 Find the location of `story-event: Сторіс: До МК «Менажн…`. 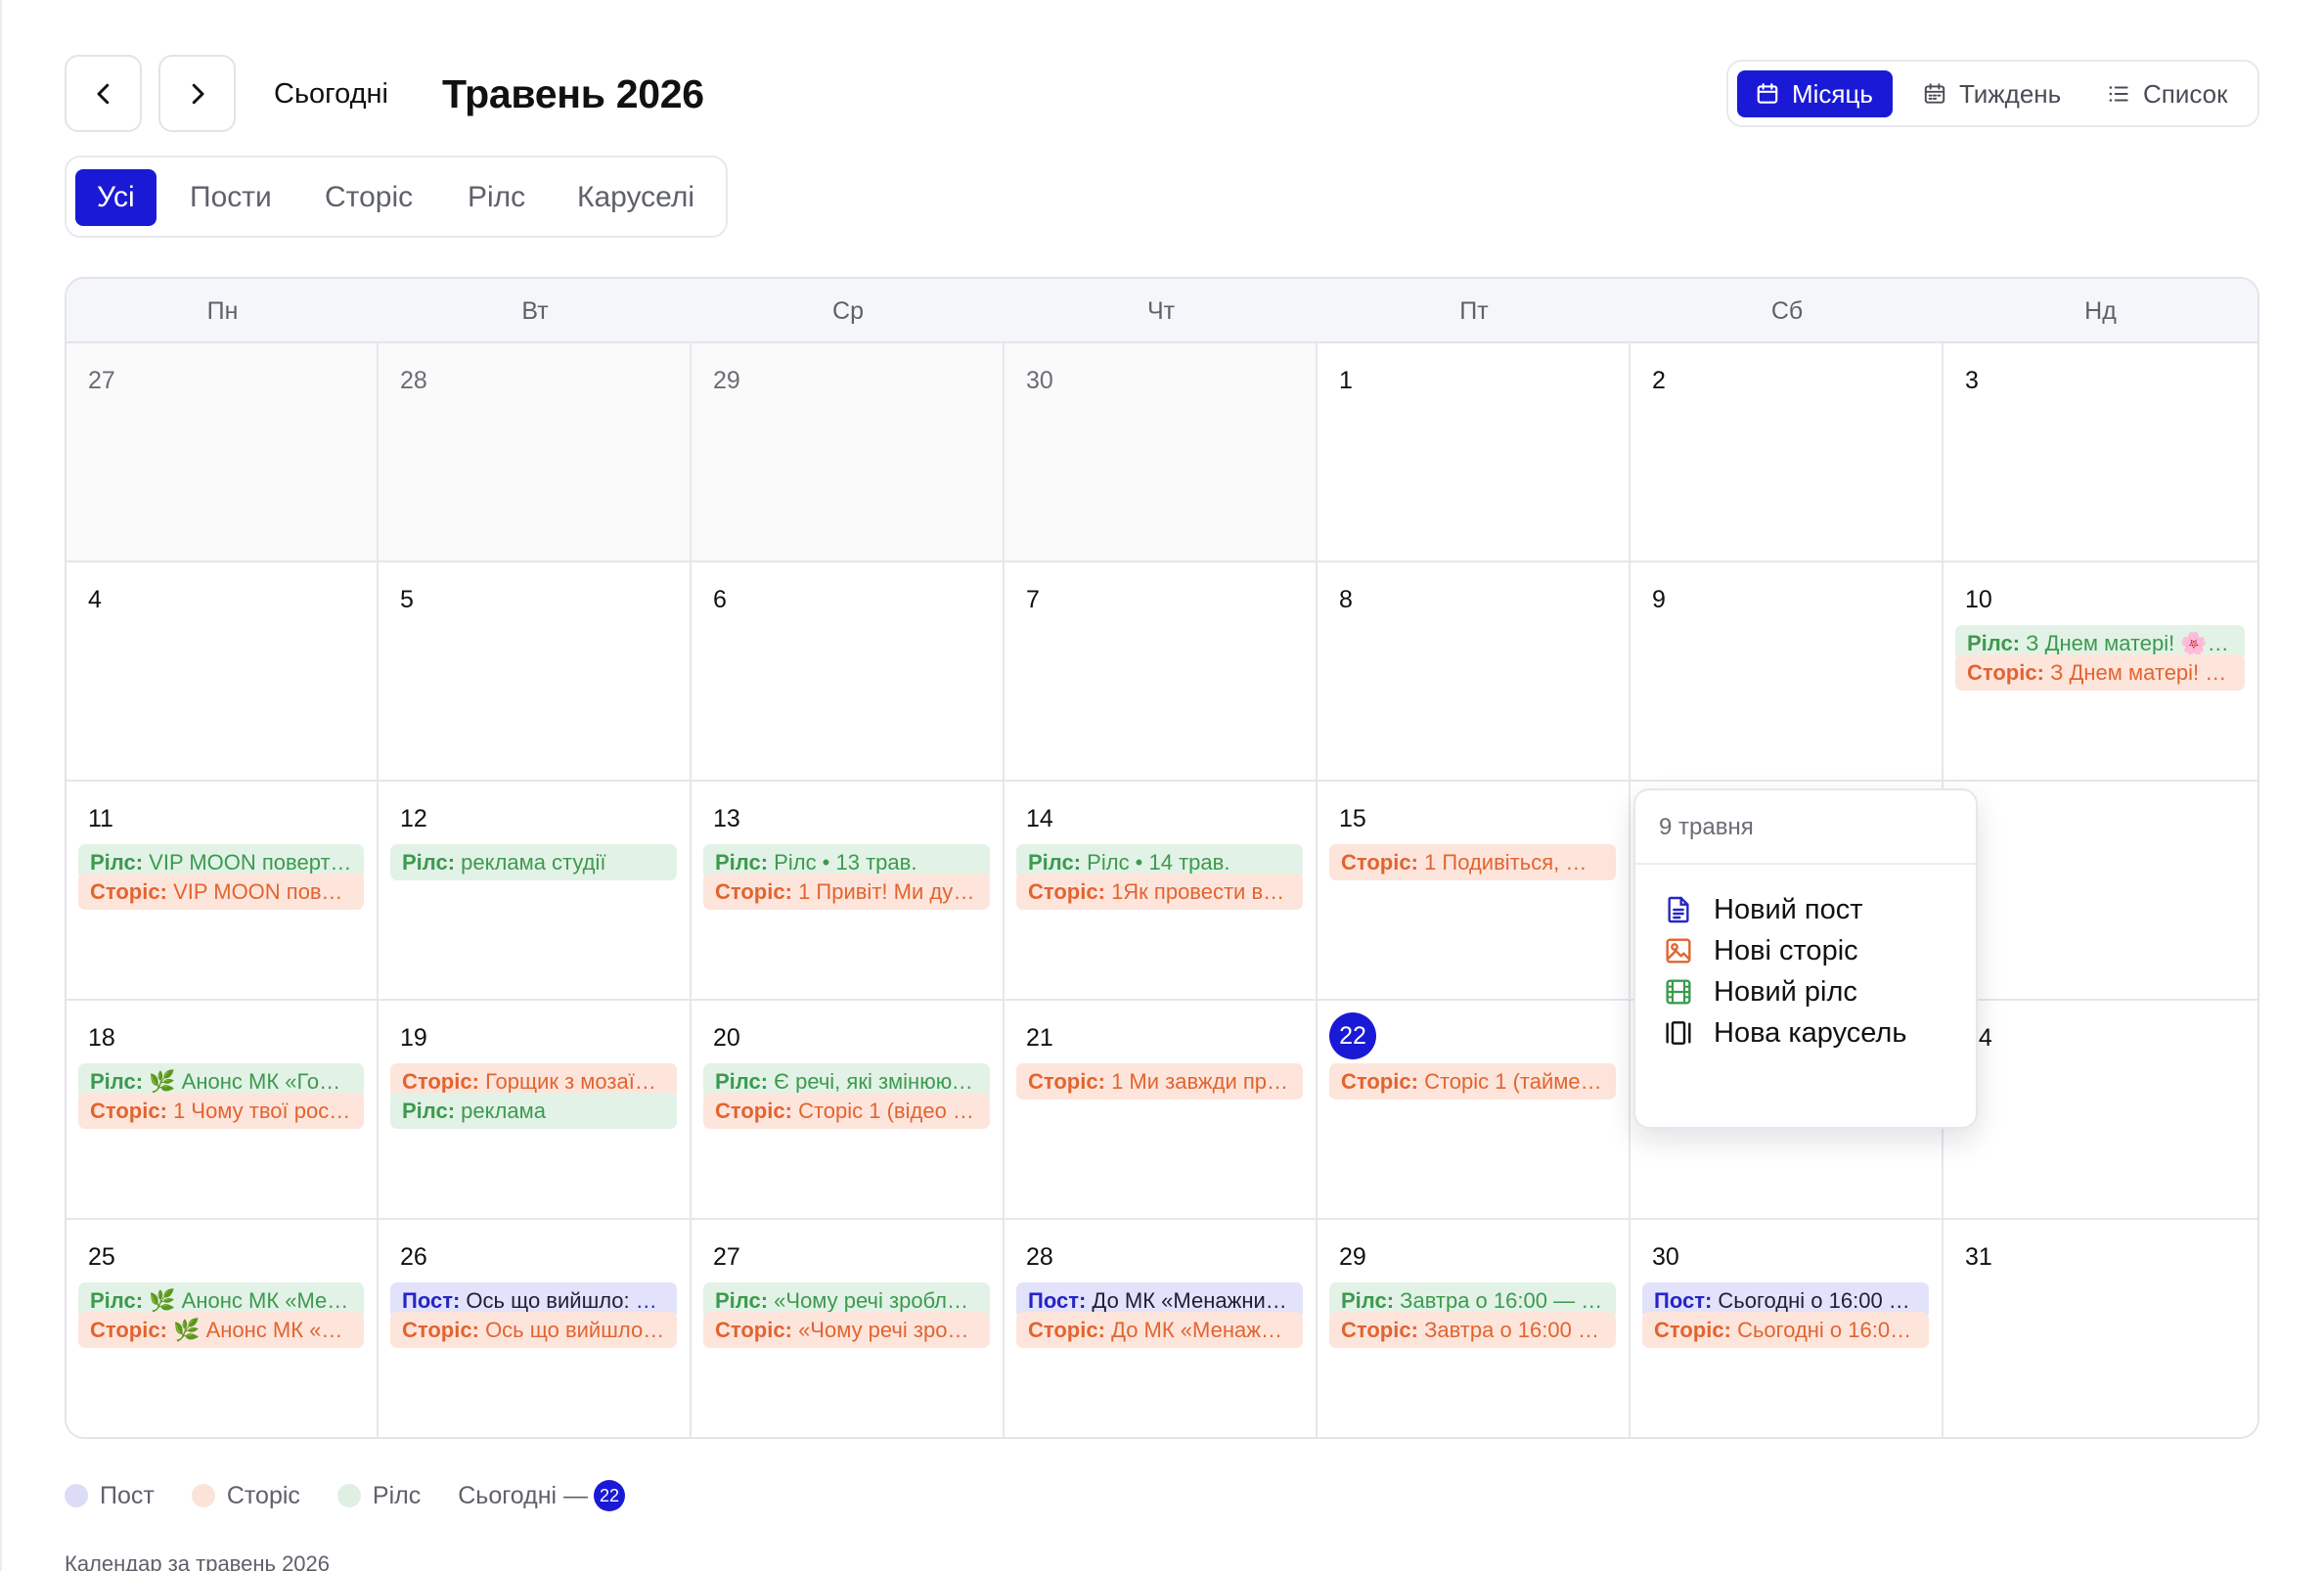

story-event: Сторіс: До МК «Менажн… is located at coordinates (1160, 1330).